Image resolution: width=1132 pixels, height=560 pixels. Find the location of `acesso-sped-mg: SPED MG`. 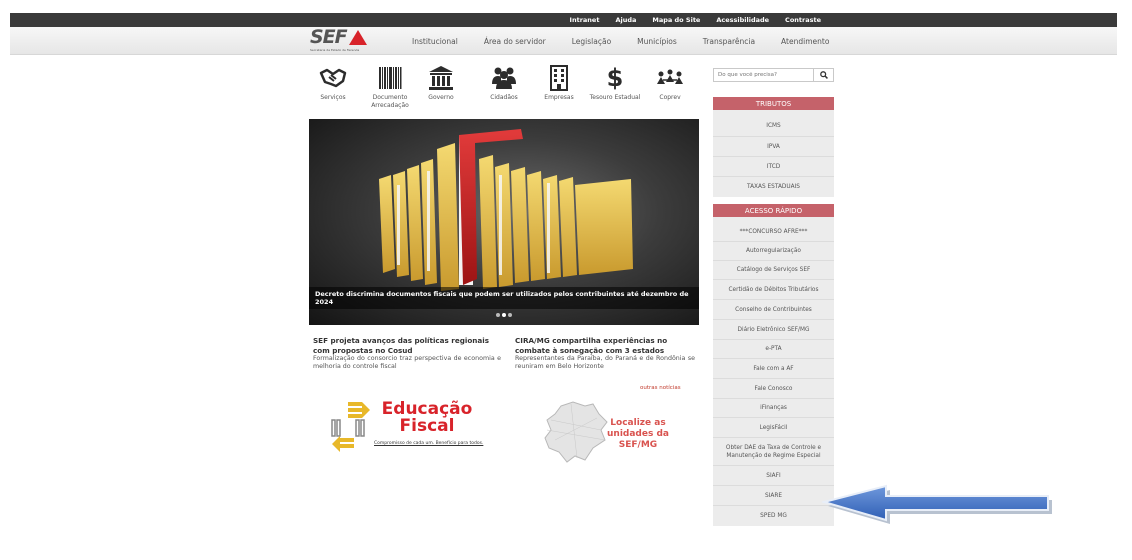

acesso-sped-mg: SPED MG is located at coordinates (773, 516).